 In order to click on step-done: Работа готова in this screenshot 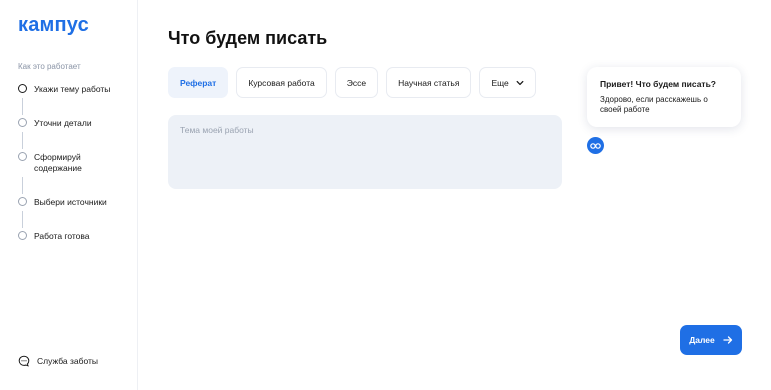, I will do `click(77, 236)`.